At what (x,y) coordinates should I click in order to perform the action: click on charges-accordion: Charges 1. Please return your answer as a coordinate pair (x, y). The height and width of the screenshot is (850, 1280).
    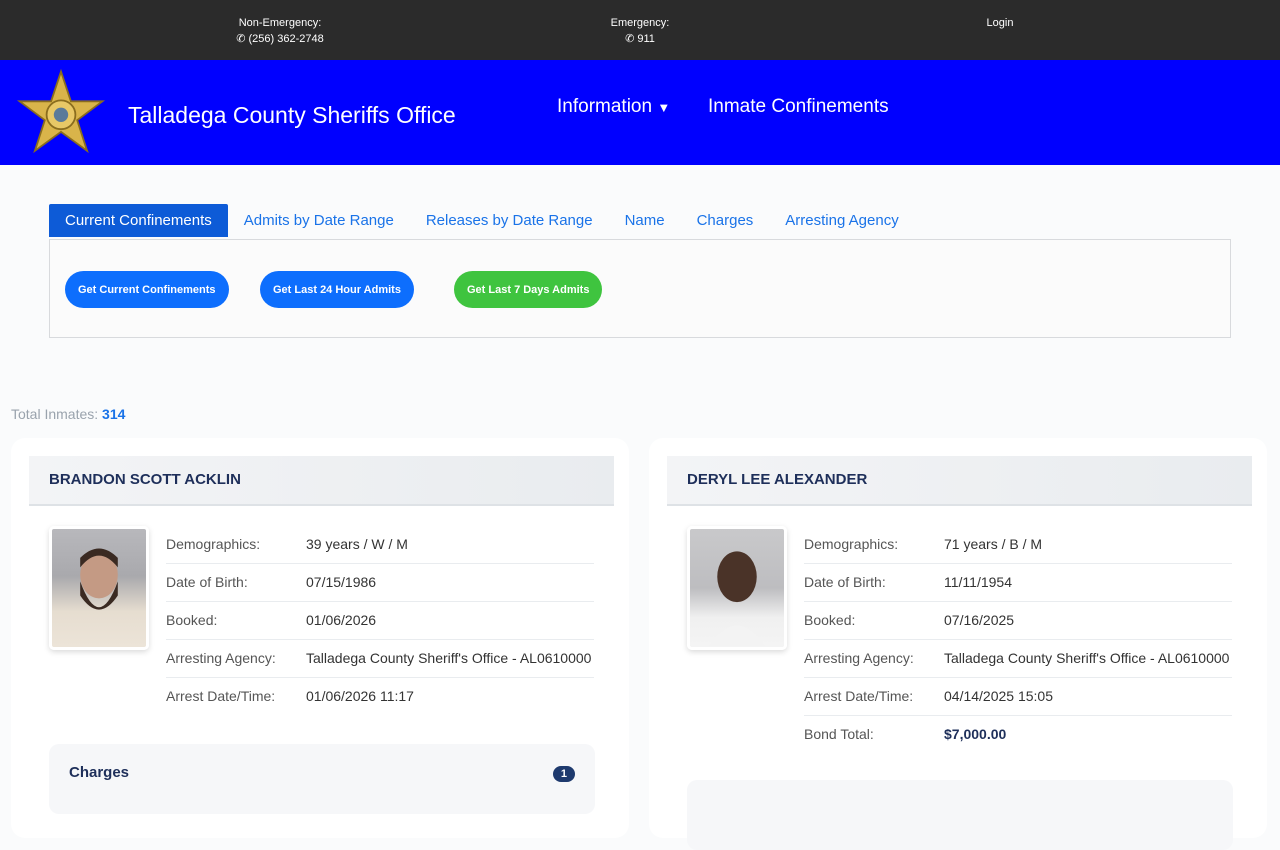
    Looking at the image, I should click on (322, 779).